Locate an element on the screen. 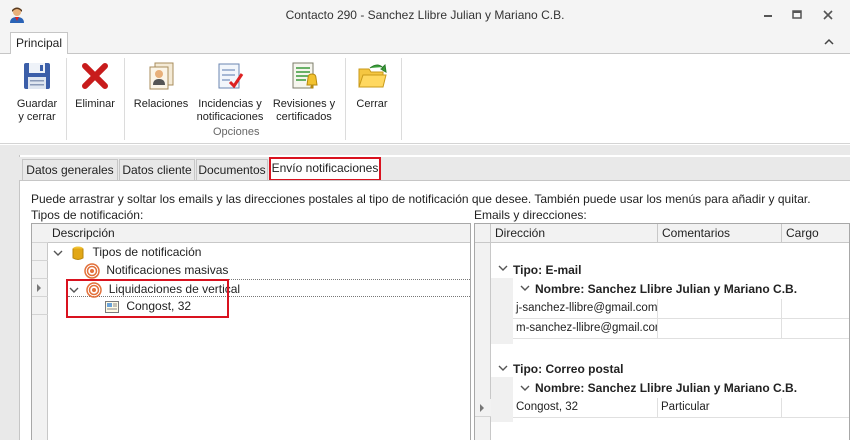  cerrar-label: Cerrar is located at coordinates (372, 104).